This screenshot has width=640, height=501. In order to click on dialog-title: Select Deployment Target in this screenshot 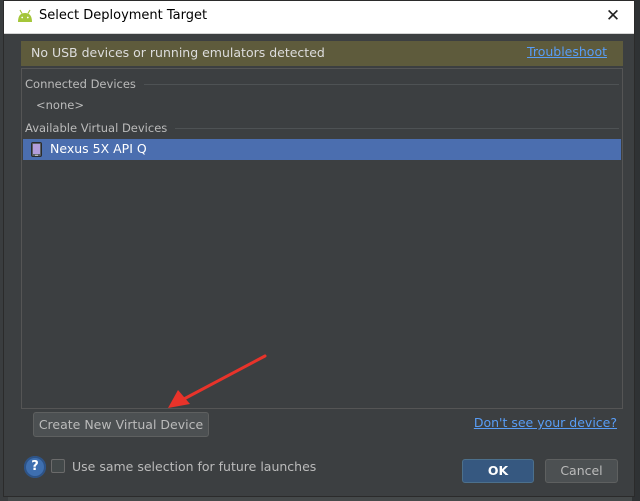, I will do `click(123, 15)`.